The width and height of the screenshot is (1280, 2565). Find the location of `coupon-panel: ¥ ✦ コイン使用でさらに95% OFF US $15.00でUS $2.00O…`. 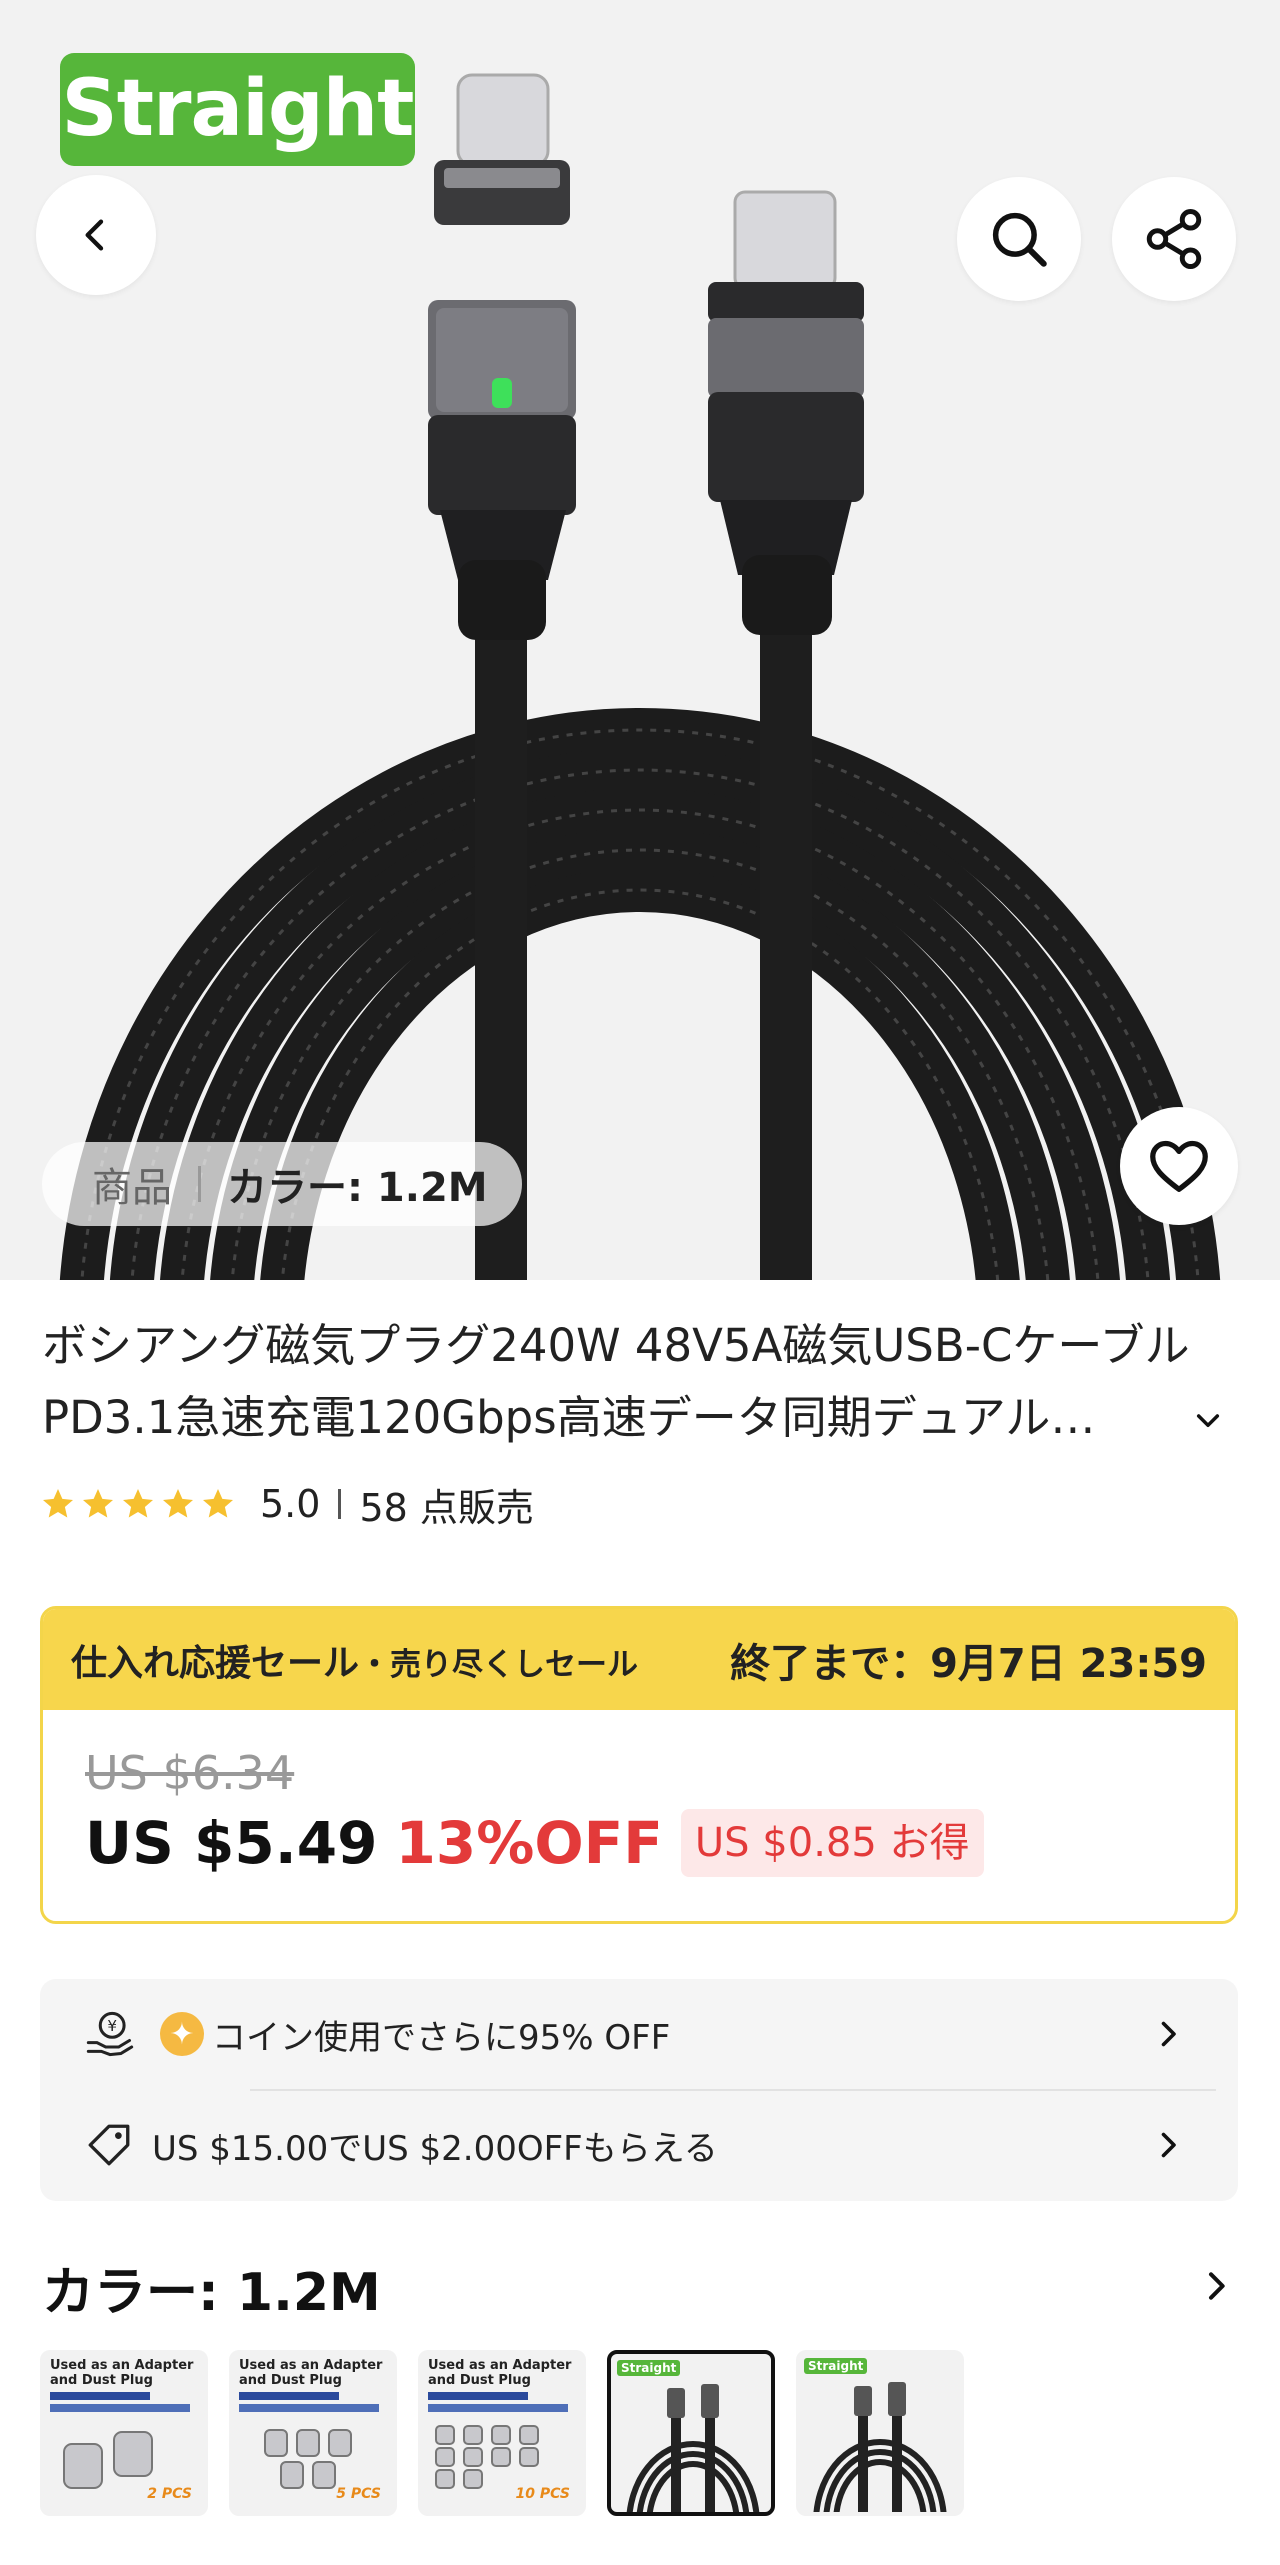

coupon-panel: ¥ ✦ コイン使用でさらに95% OFF US $15.00でUS $2.00O… is located at coordinates (639, 2090).